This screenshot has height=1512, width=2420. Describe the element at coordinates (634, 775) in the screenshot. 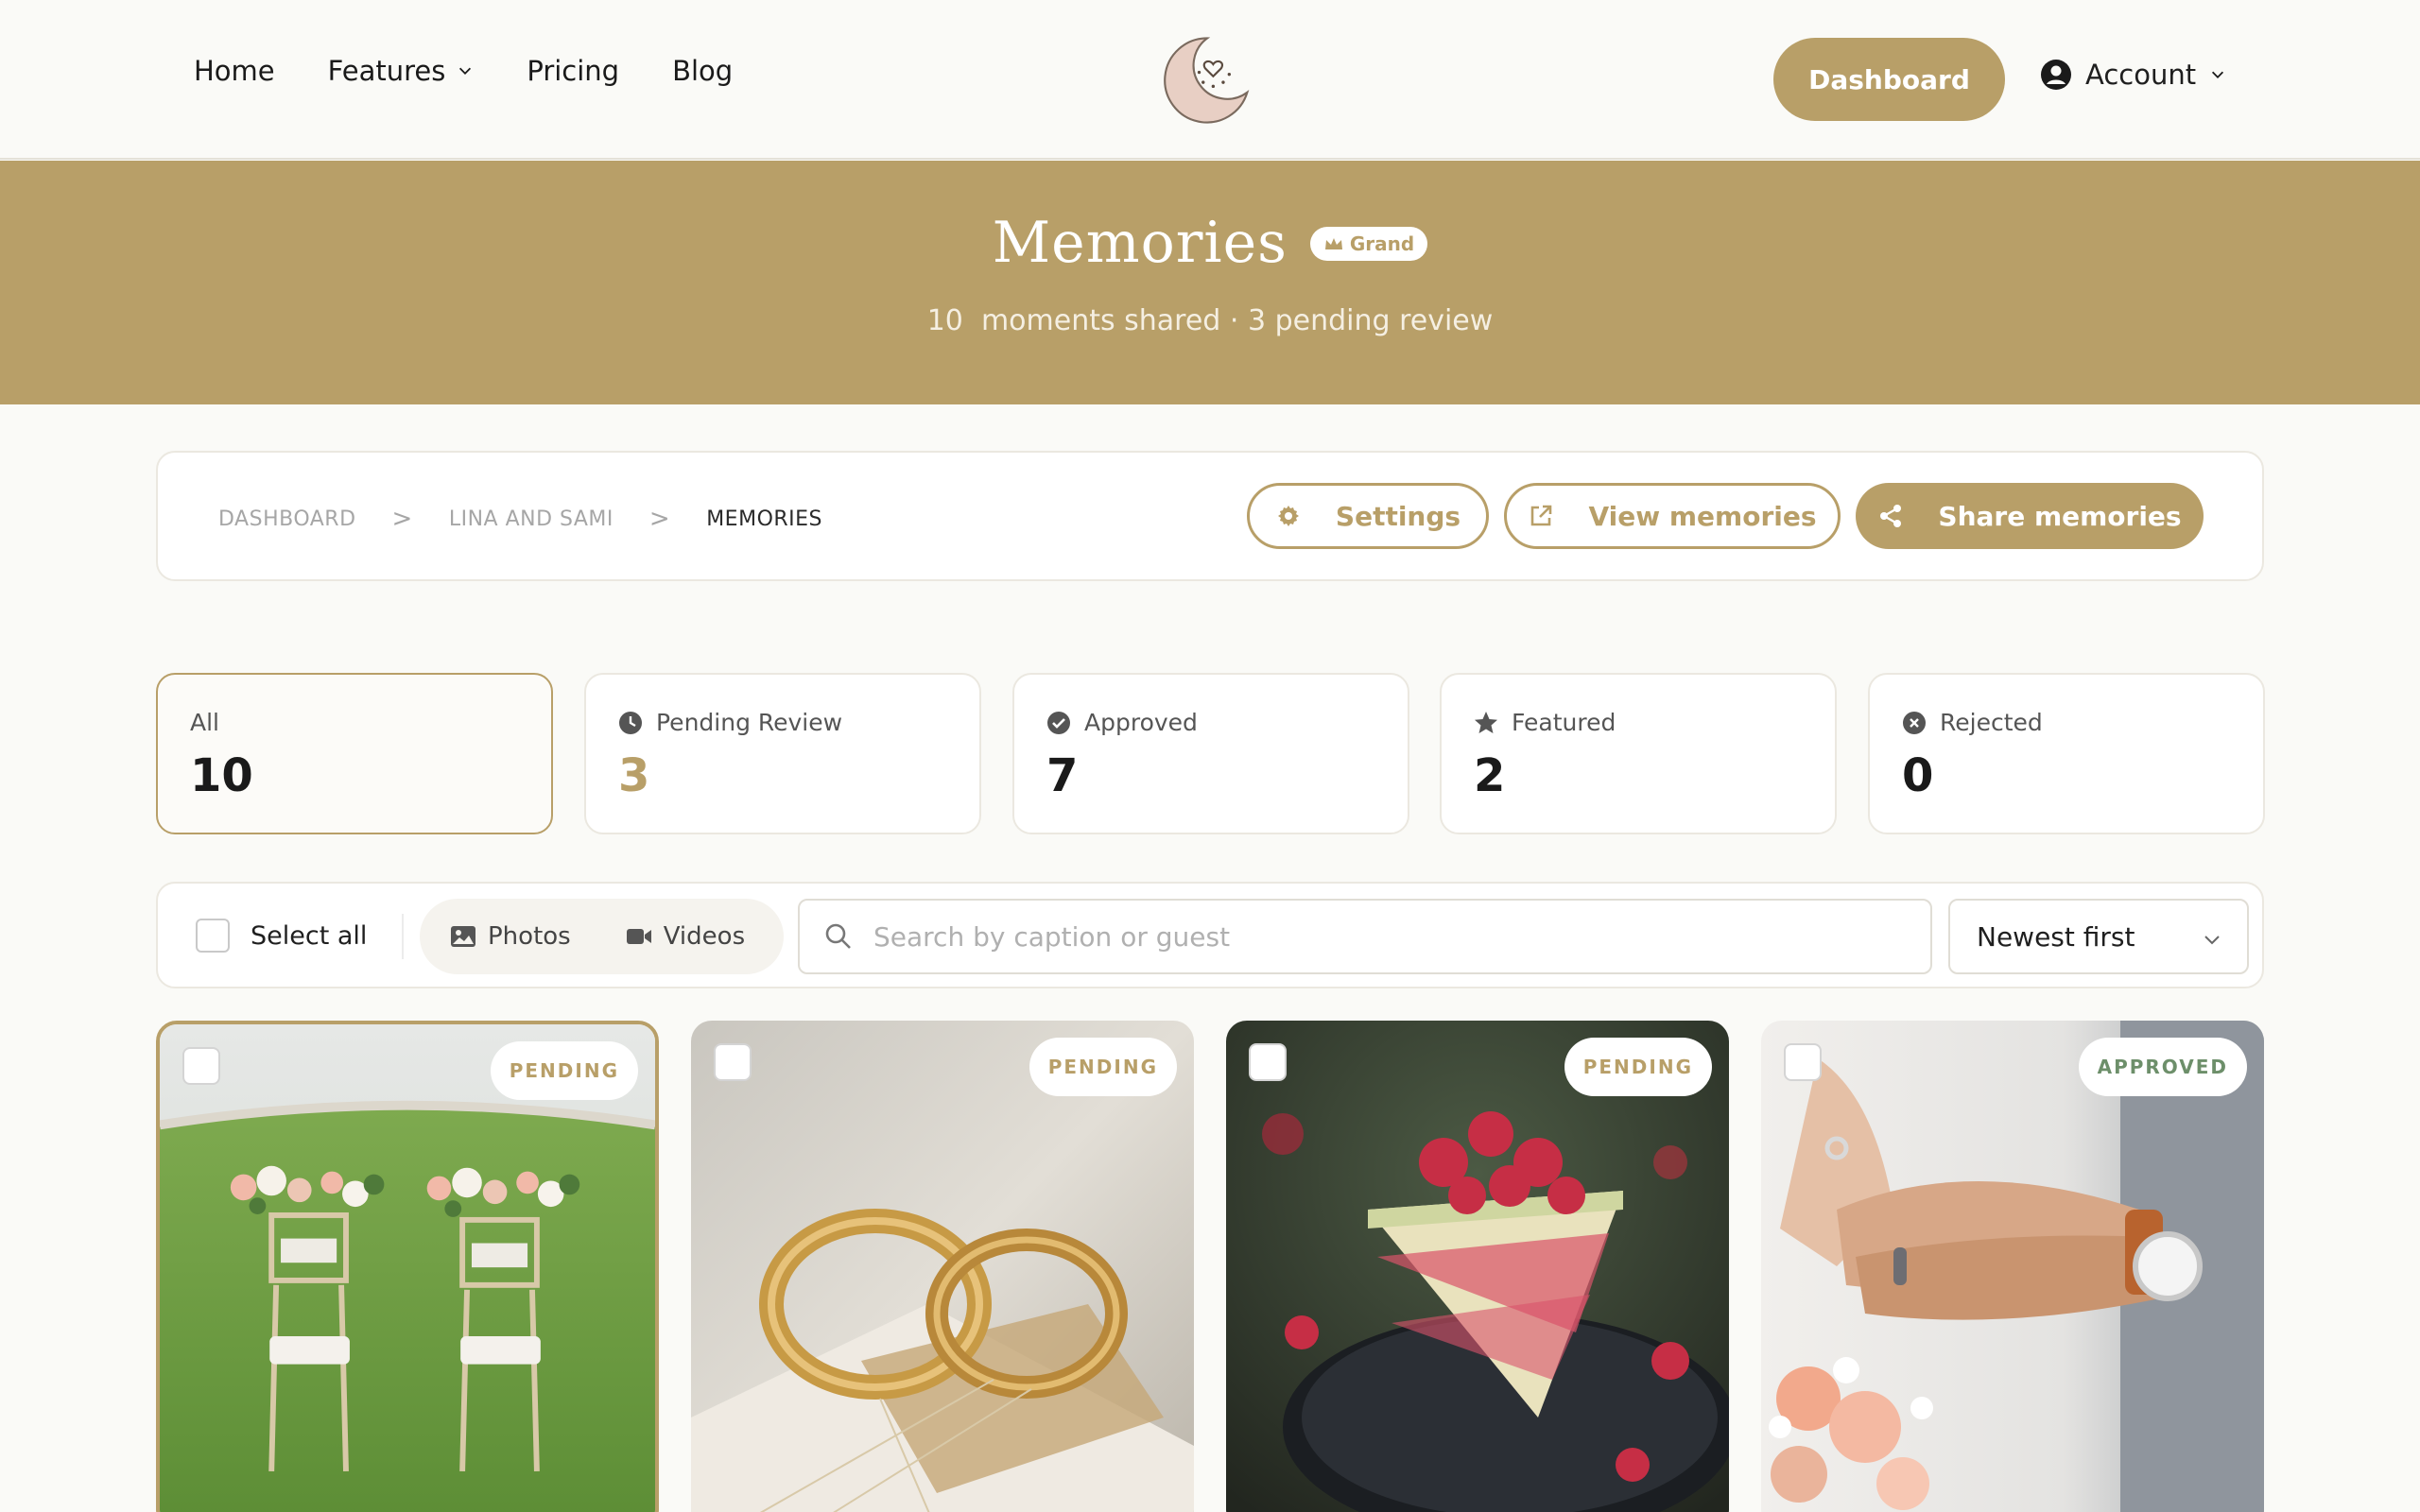

I see `stat-value: 3` at that location.